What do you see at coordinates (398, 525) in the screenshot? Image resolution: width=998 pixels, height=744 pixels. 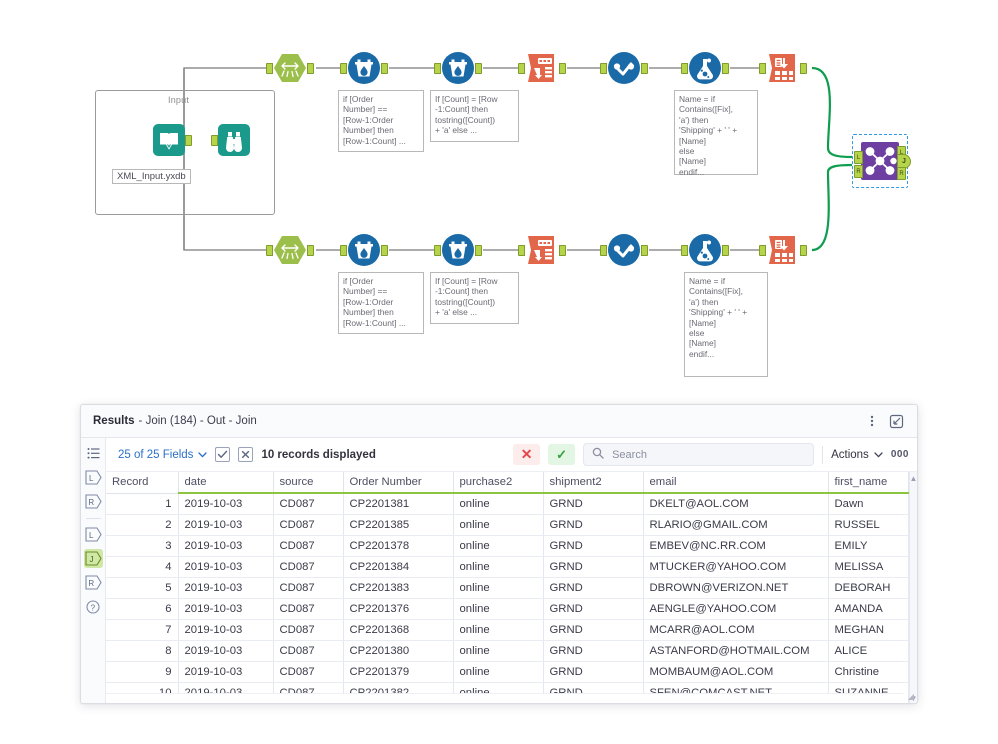 I see `cell-order-number: CP2201385` at bounding box center [398, 525].